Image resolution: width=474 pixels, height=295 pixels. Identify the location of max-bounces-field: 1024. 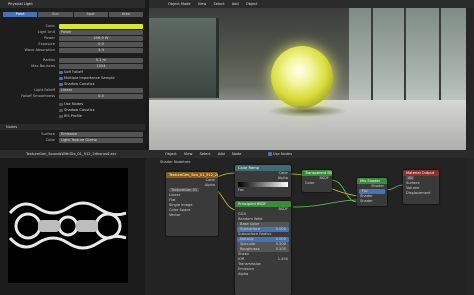
(101, 66).